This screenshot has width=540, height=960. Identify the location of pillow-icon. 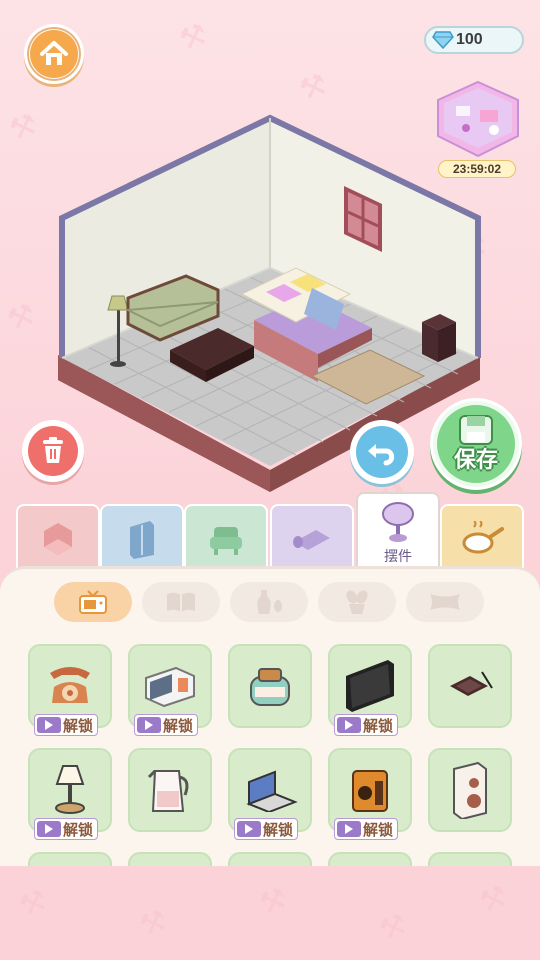
(445, 602).